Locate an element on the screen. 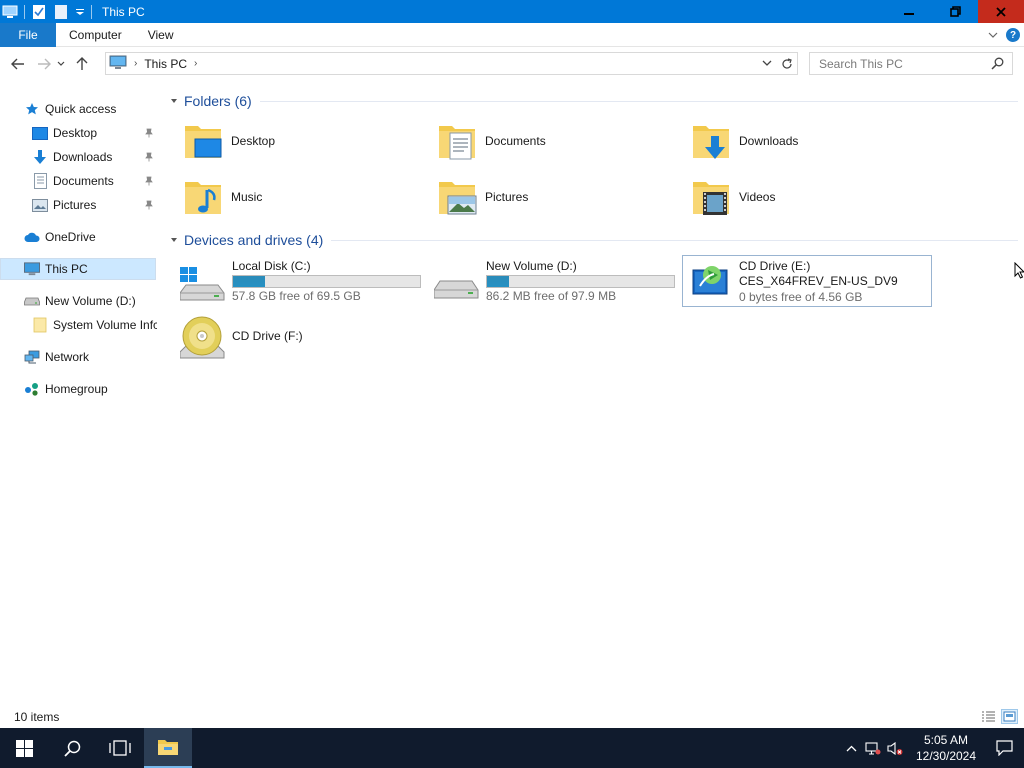  sidebar-item-downloads: Downloads is located at coordinates (93, 157).